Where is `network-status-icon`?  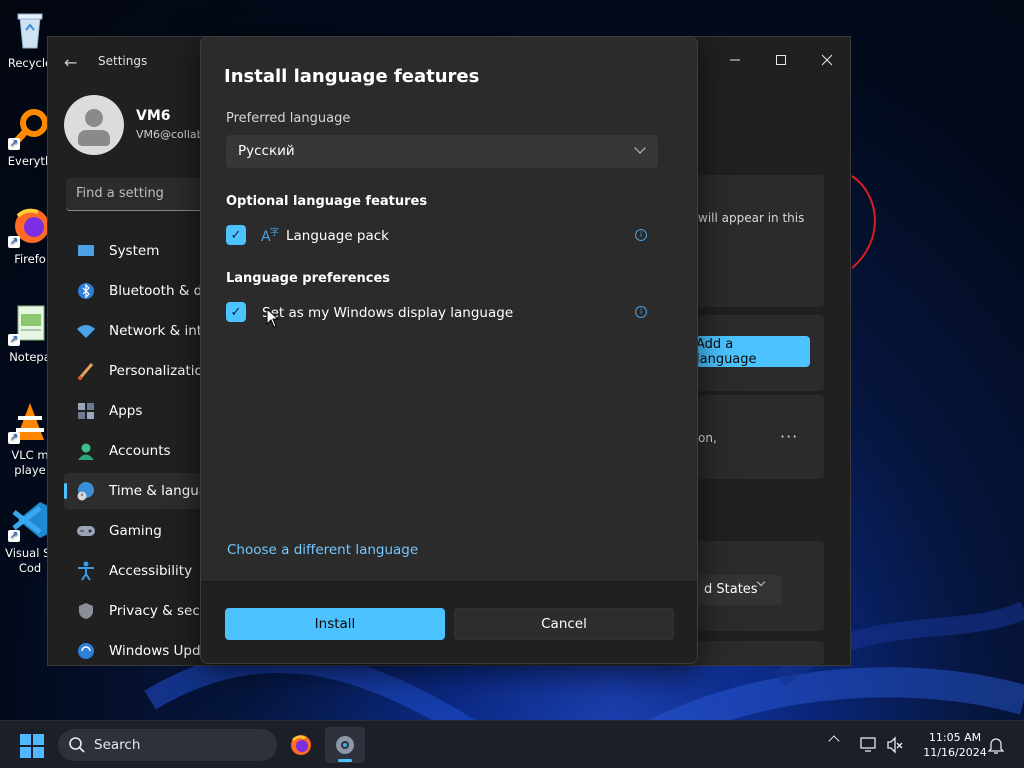 network-status-icon is located at coordinates (869, 745).